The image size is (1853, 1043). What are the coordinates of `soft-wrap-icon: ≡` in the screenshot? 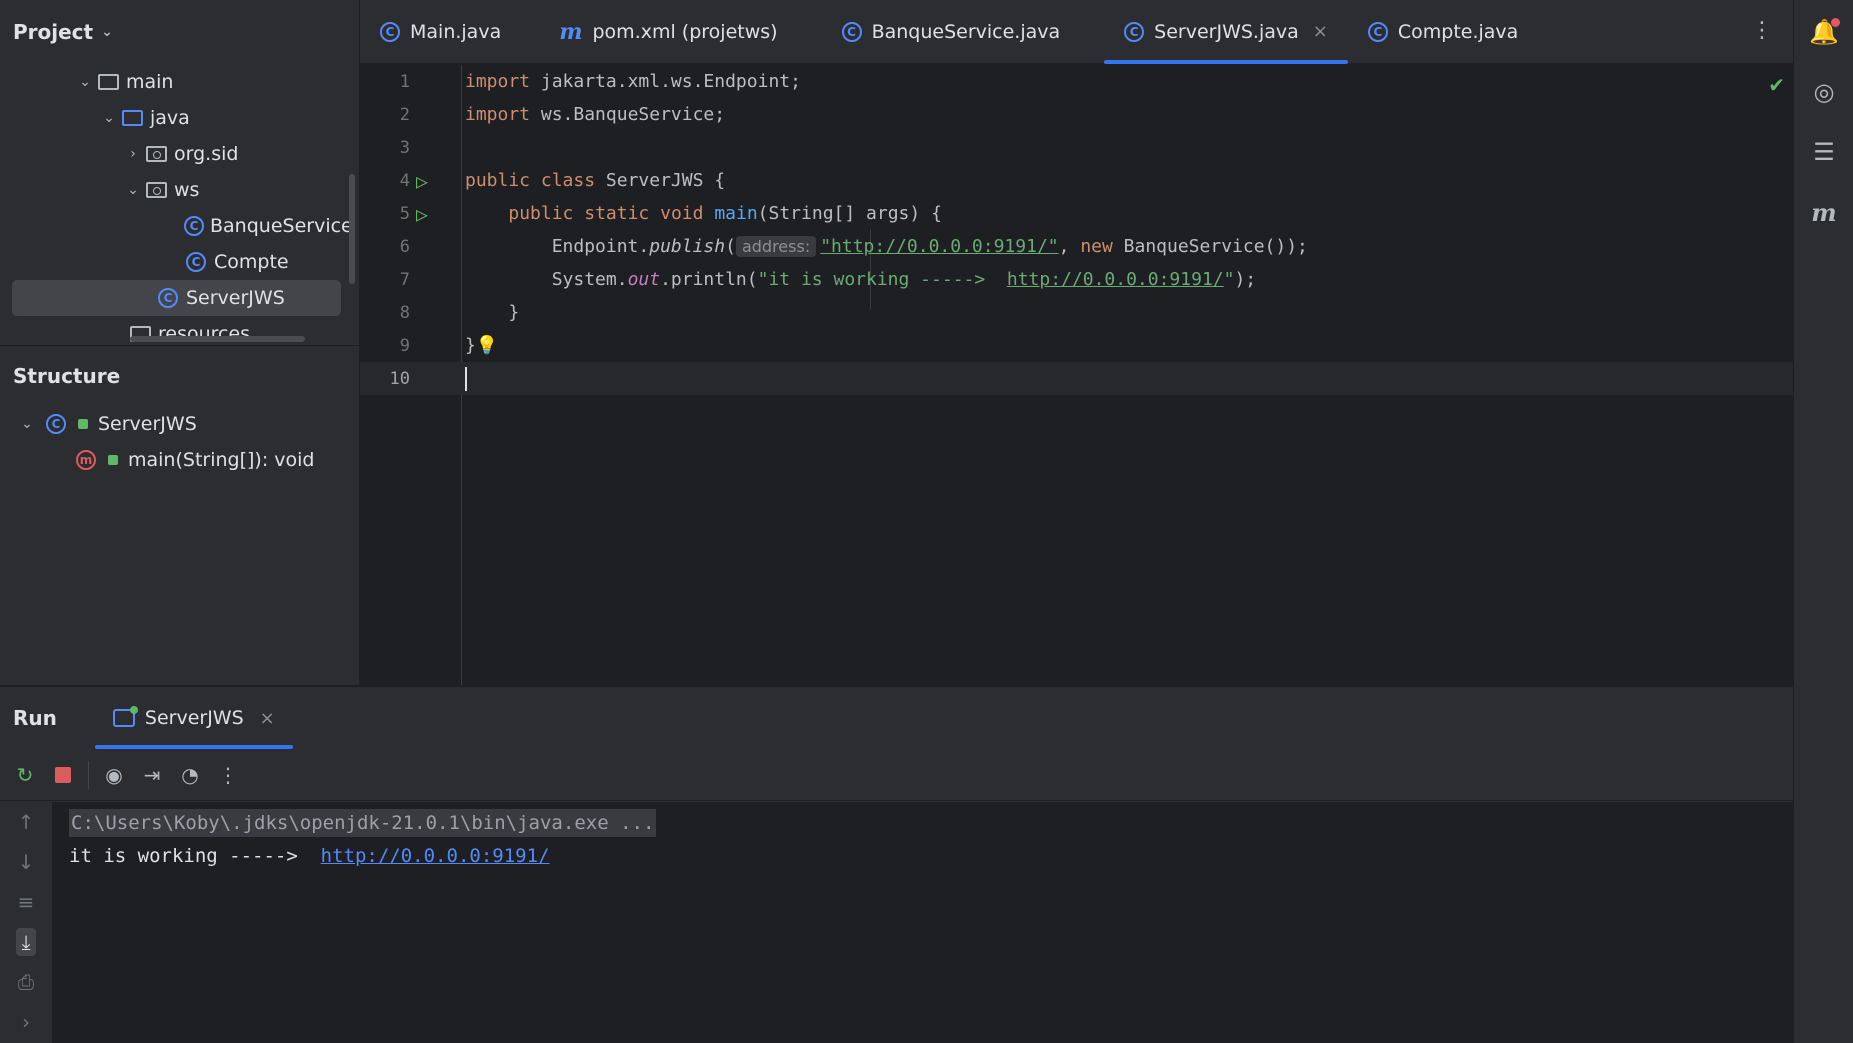 It's located at (26, 902).